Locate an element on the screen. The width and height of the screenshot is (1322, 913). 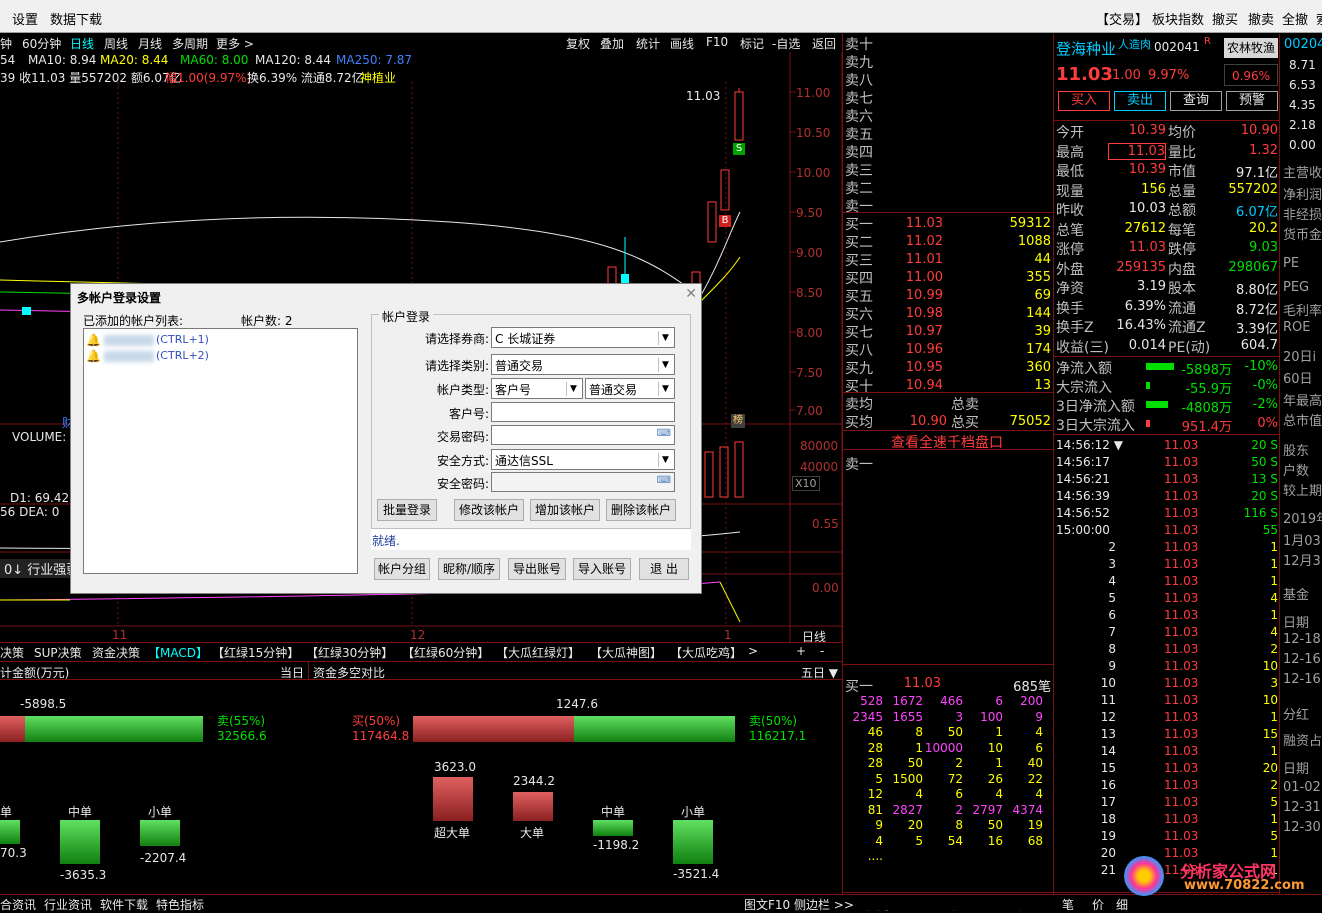
footer-f10-sidebar: 图文F10 侧边栏 >> is located at coordinates (799, 904).